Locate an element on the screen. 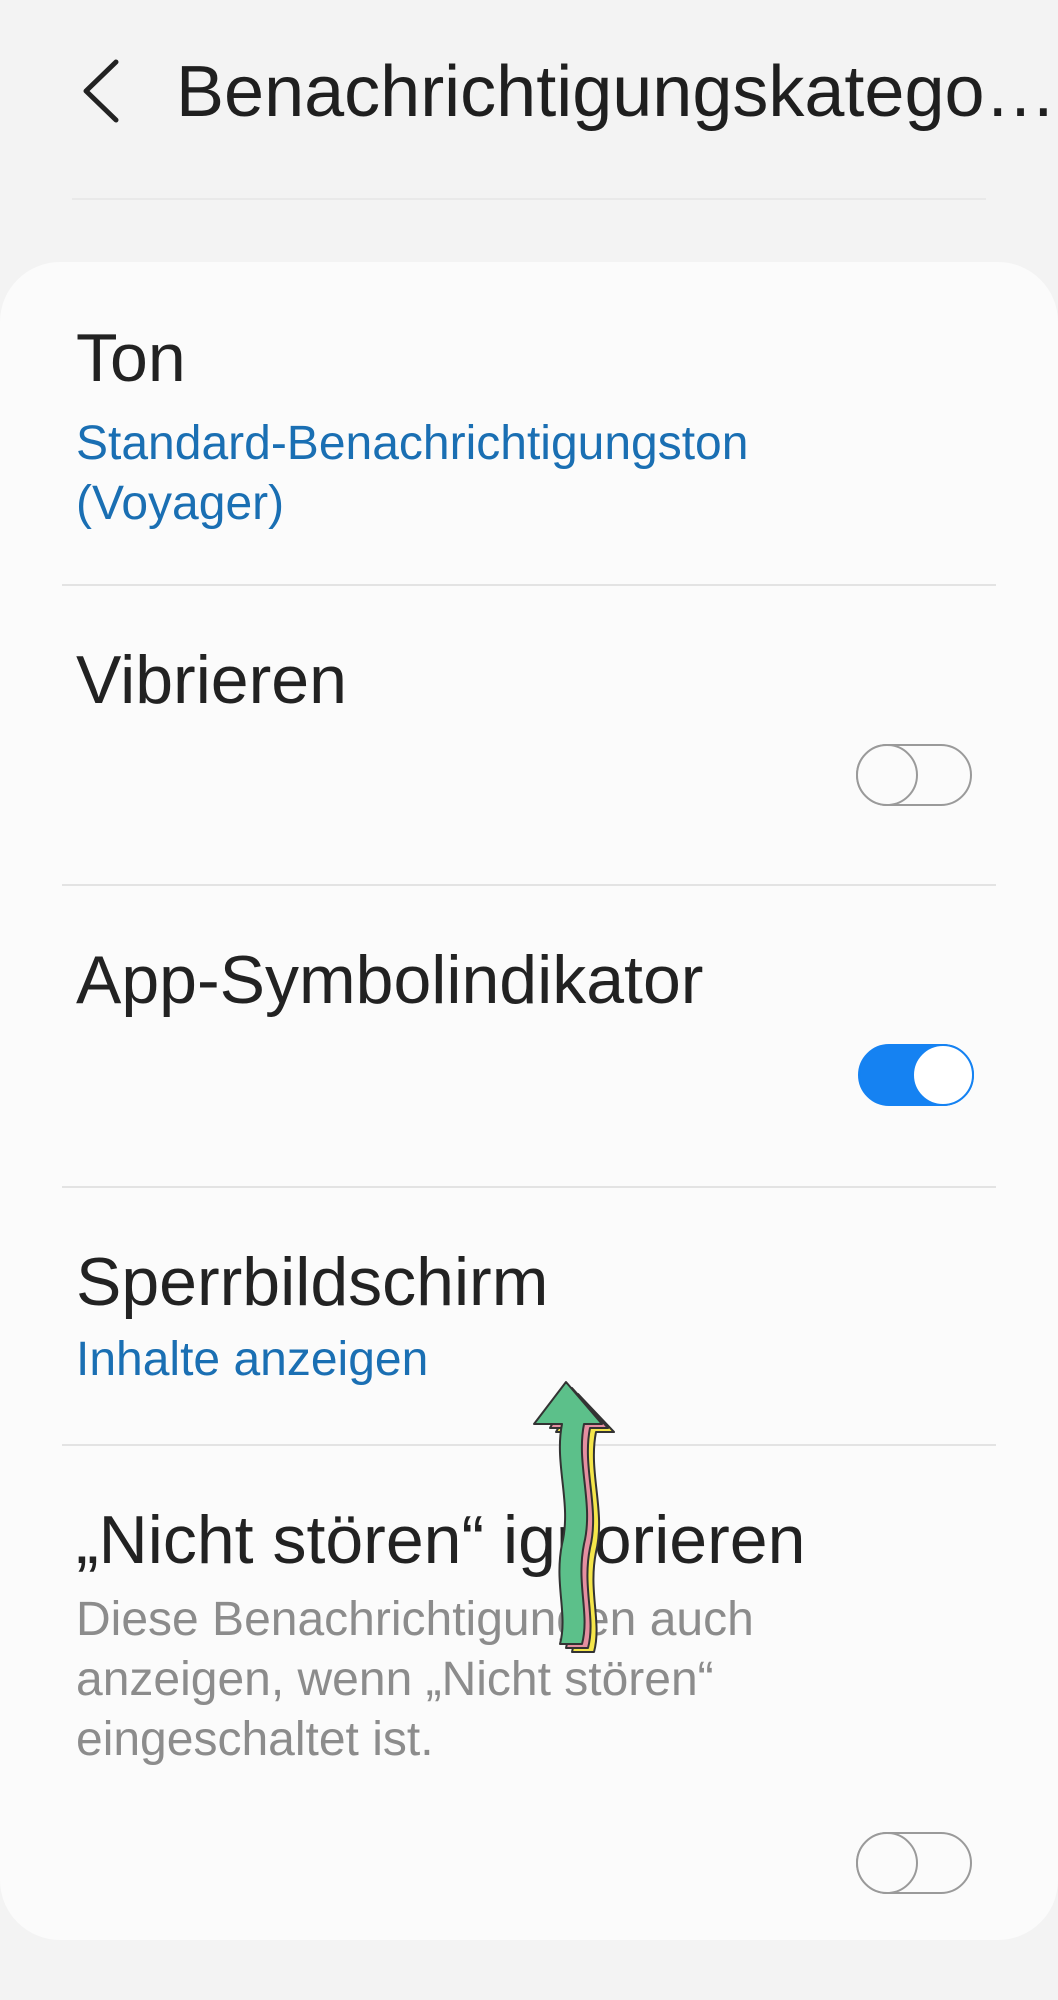 The width and height of the screenshot is (1058, 2000). vibrieren-toggle is located at coordinates (914, 775).